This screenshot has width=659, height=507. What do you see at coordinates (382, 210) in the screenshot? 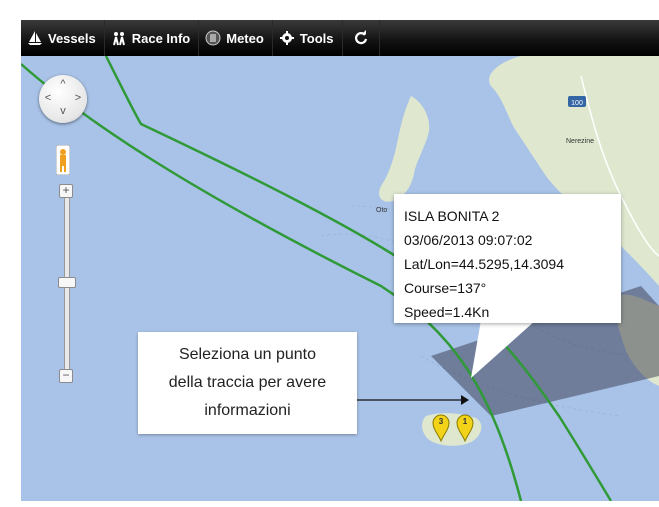
I see `place-label-oto: Oto` at bounding box center [382, 210].